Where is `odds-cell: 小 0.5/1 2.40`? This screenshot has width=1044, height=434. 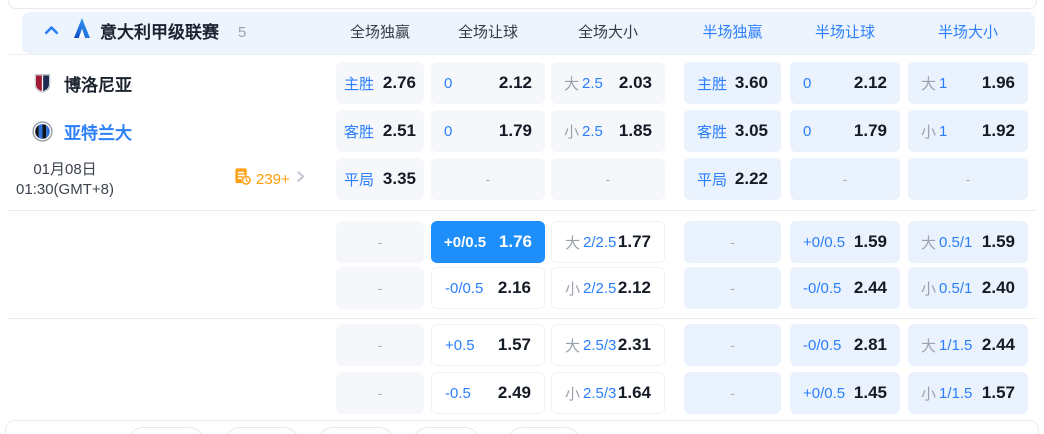 odds-cell: 小 0.5/1 2.40 is located at coordinates (968, 288).